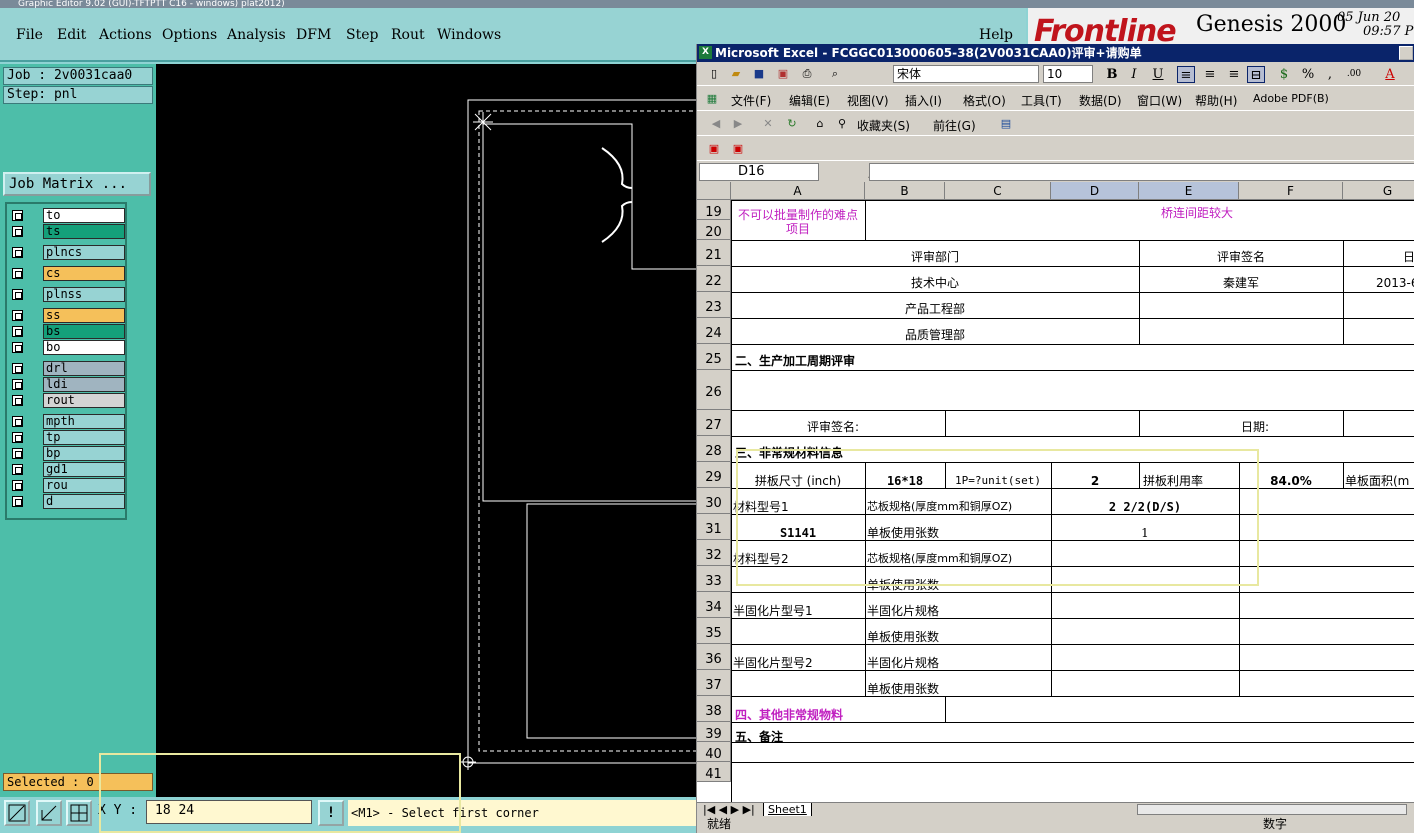 This screenshot has width=1414, height=833. What do you see at coordinates (1256, 74) in the screenshot?
I see `merge-center-icon: ⊟` at bounding box center [1256, 74].